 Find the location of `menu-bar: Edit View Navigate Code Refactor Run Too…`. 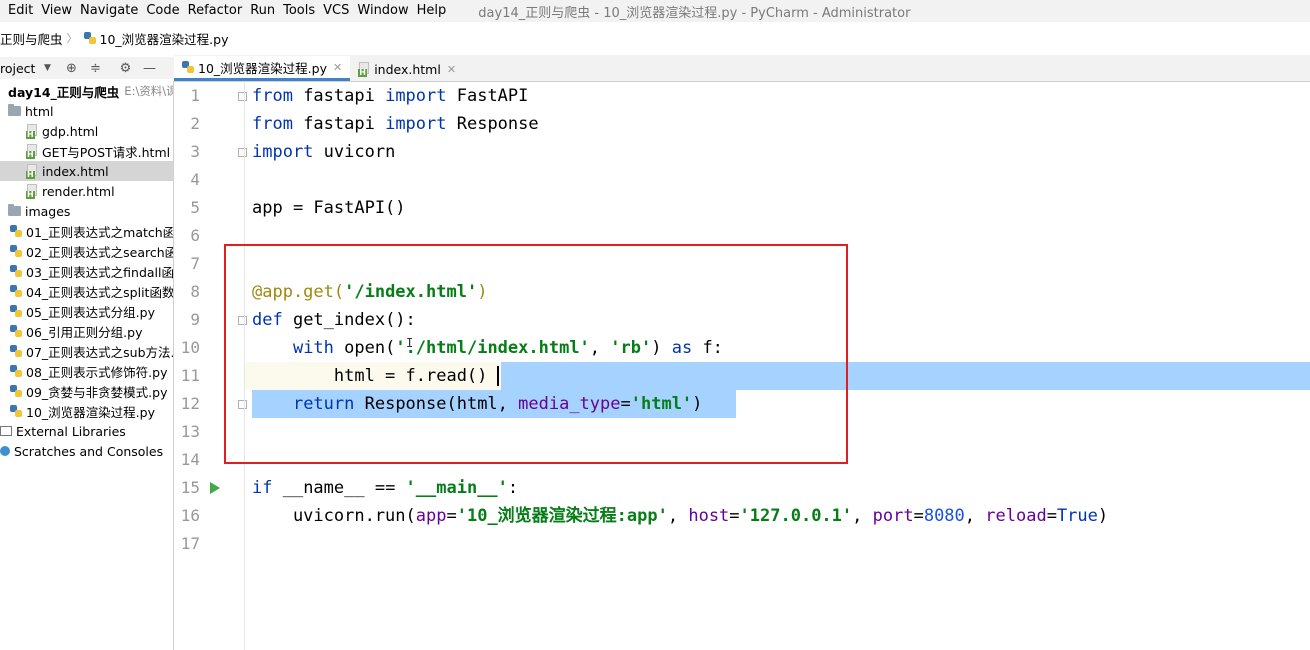

menu-bar: Edit View Navigate Code Refactor Run Too… is located at coordinates (655, 11).